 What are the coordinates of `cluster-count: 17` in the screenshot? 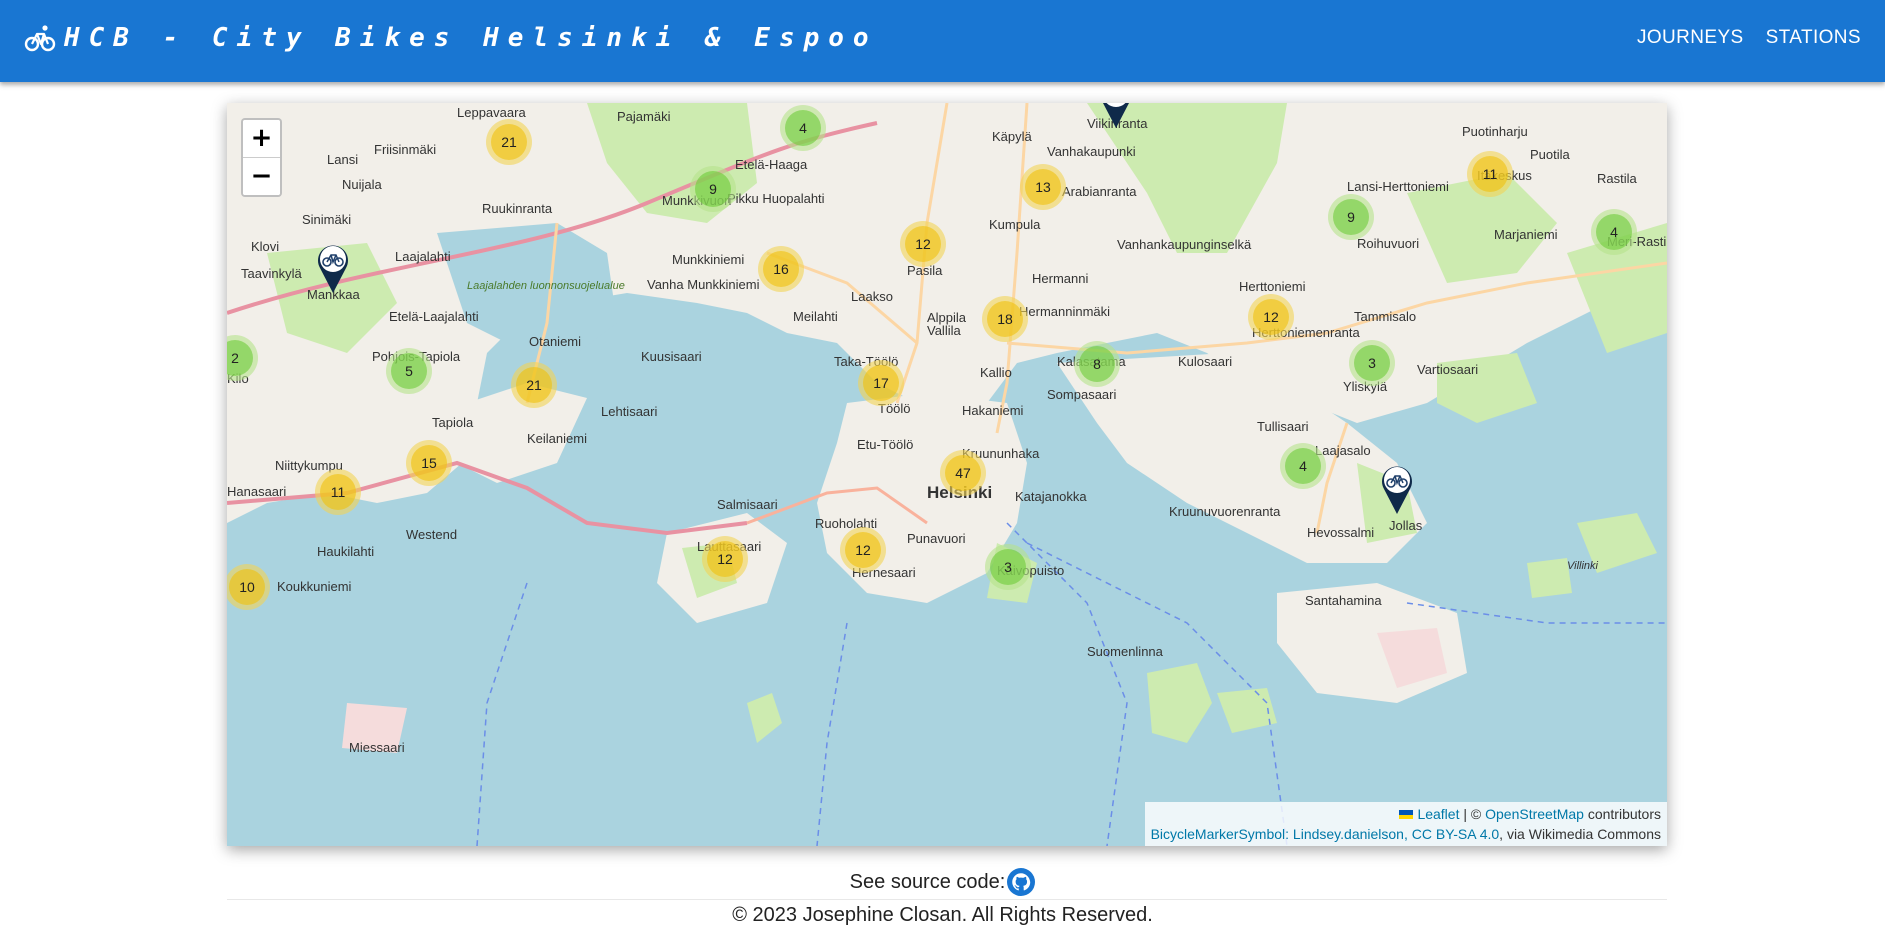 It's located at (881, 383).